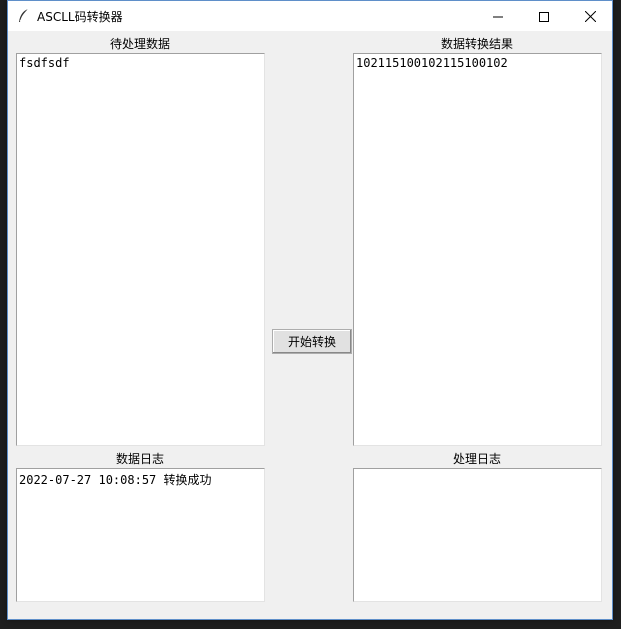 The width and height of the screenshot is (621, 629). What do you see at coordinates (24, 16) in the screenshot?
I see `feather-icon` at bounding box center [24, 16].